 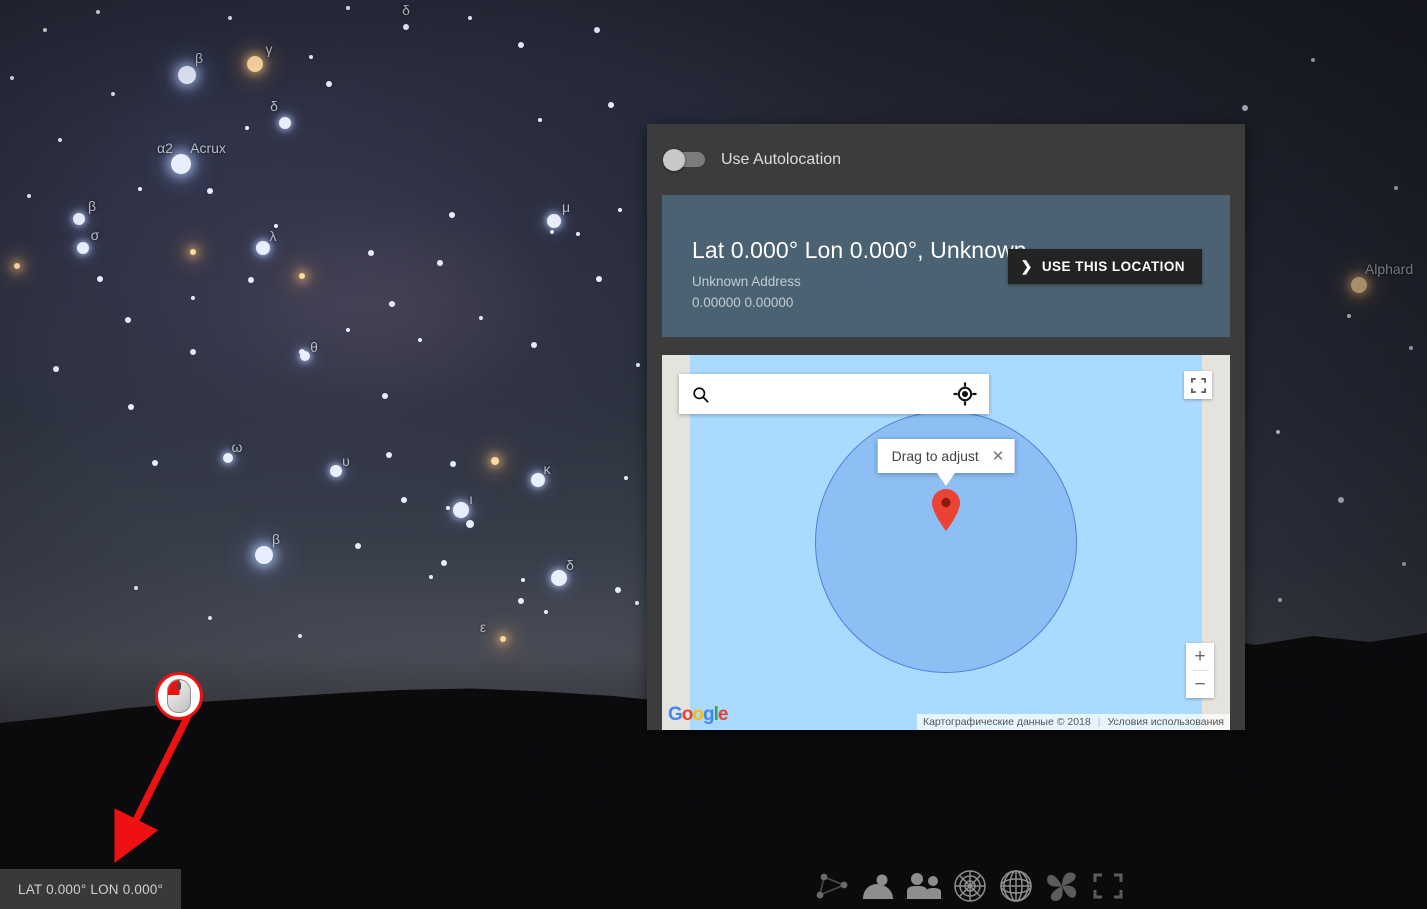 What do you see at coordinates (924, 886) in the screenshot?
I see `constellation-labels-icon` at bounding box center [924, 886].